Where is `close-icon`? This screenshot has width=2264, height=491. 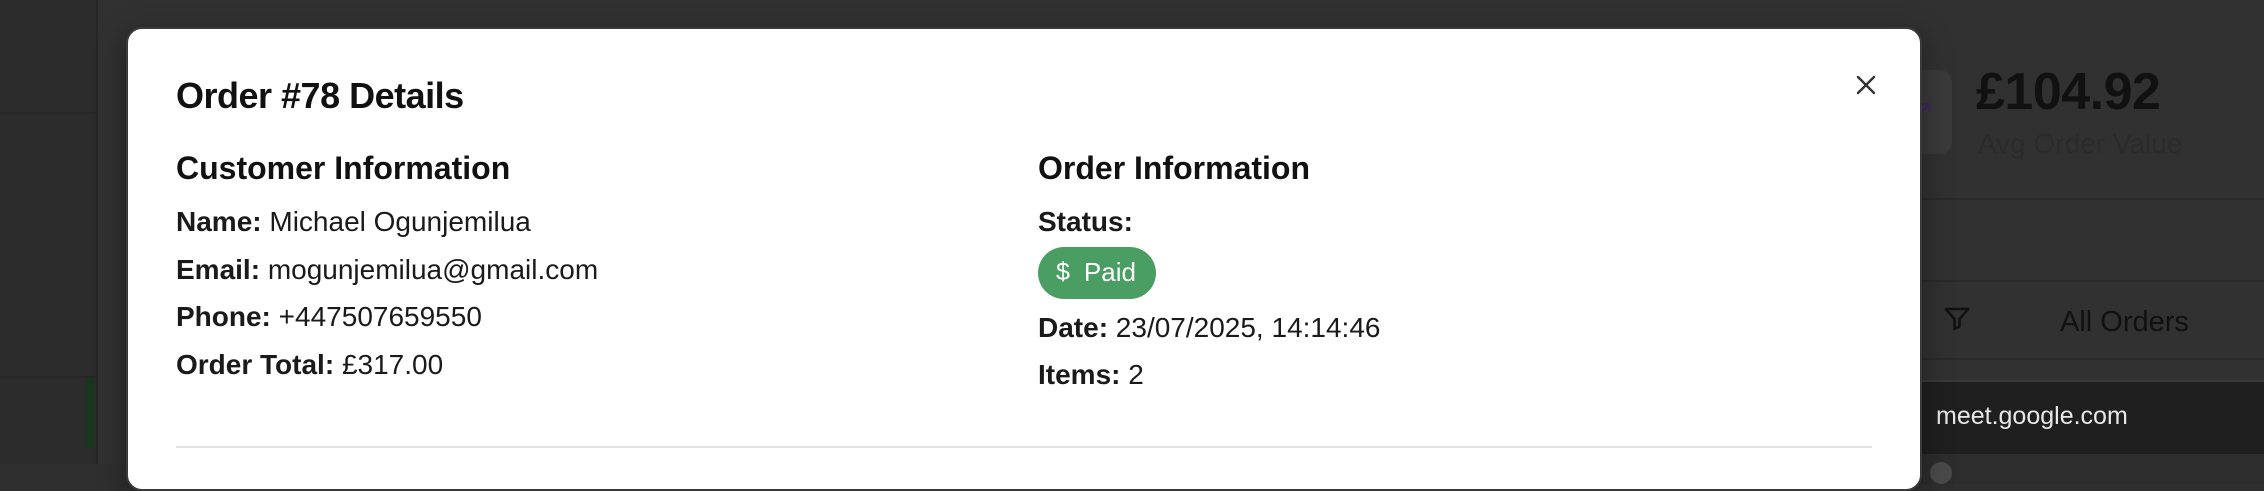 close-icon is located at coordinates (1866, 85).